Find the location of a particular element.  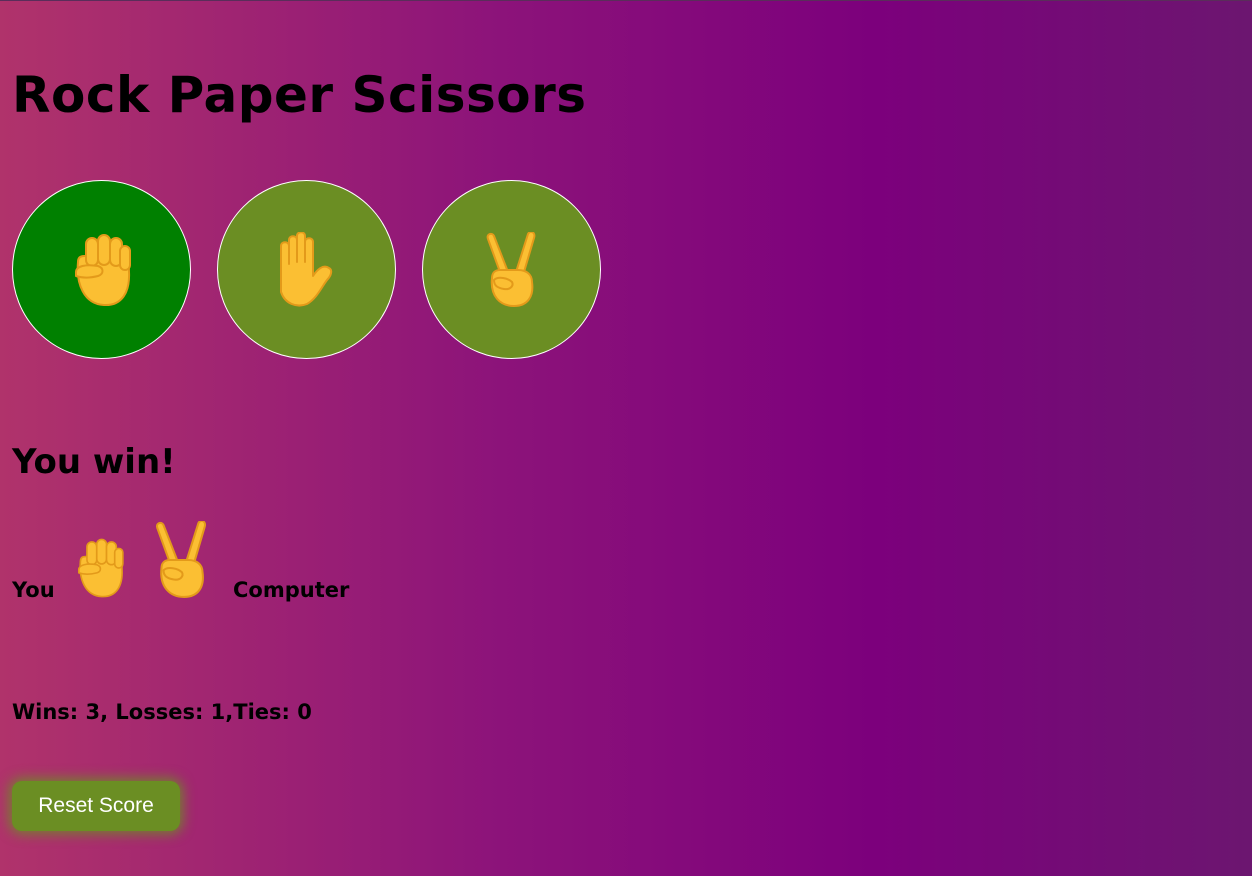

result-message: You win! is located at coordinates (94, 462).